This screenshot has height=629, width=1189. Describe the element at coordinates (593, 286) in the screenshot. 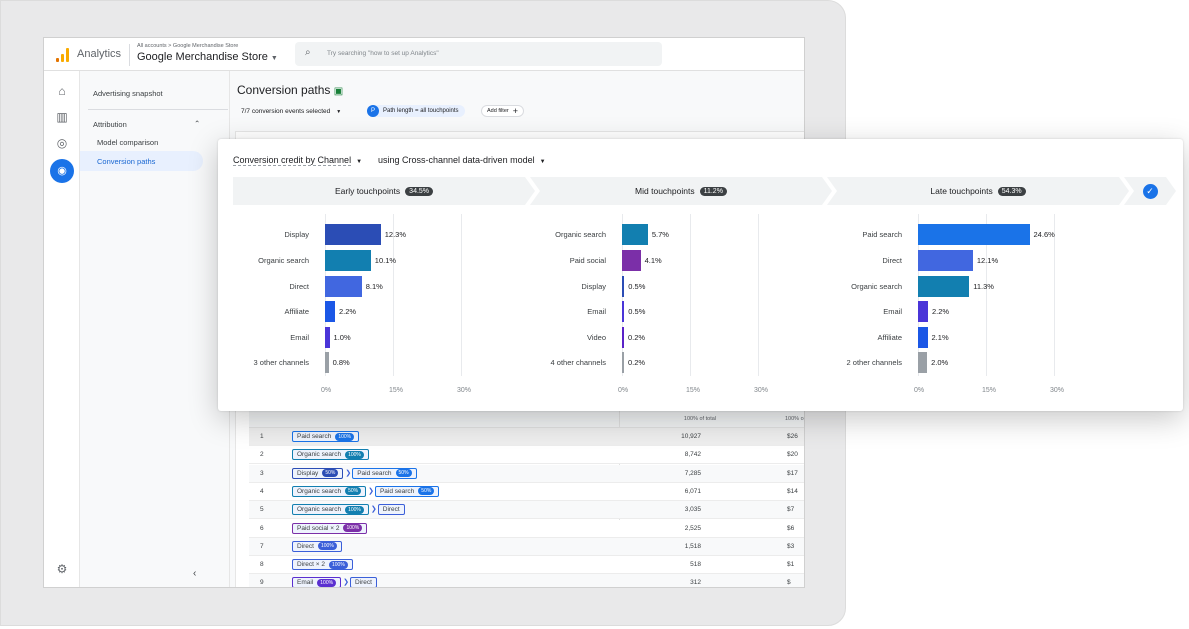

I see `category-label: Display` at that location.